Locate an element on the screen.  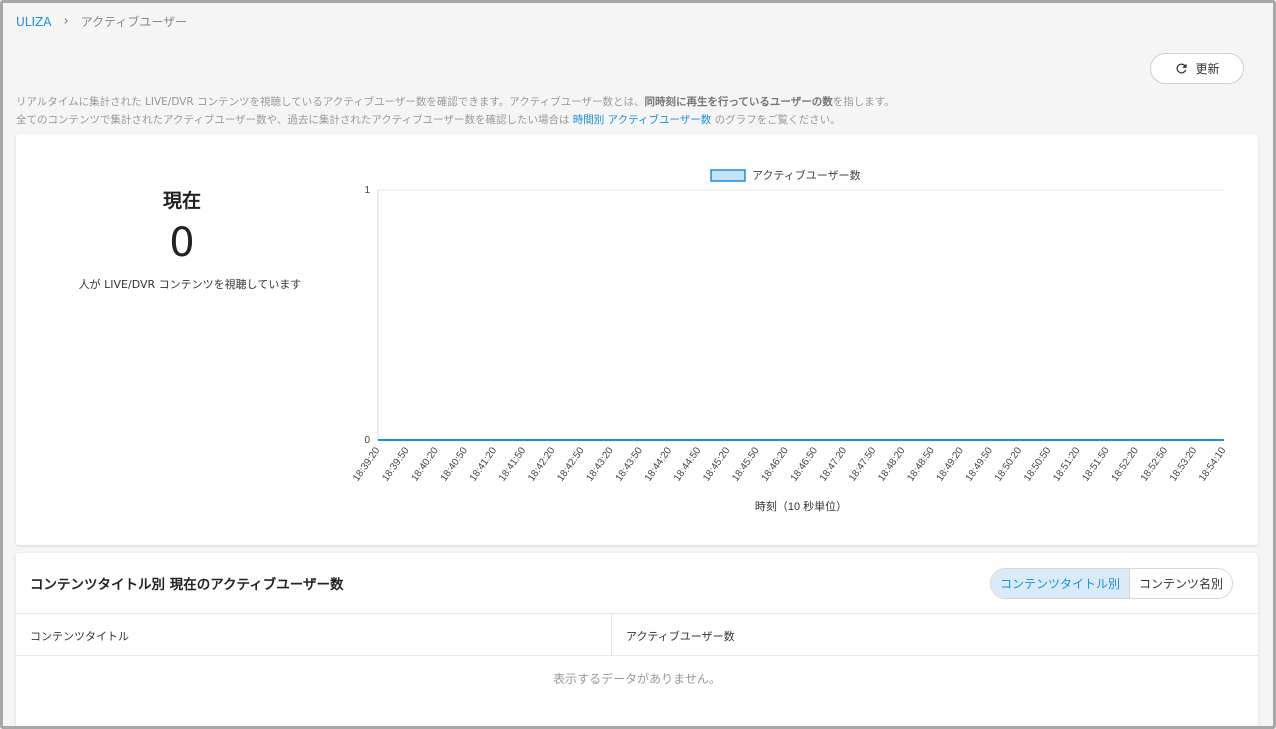
refresh-button: 更新 is located at coordinates (1197, 68).